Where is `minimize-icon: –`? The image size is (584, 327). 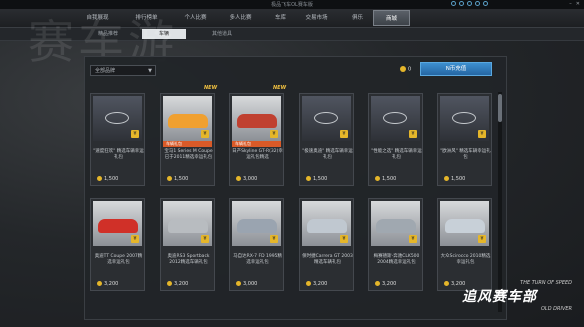 minimize-icon: – is located at coordinates (570, 4).